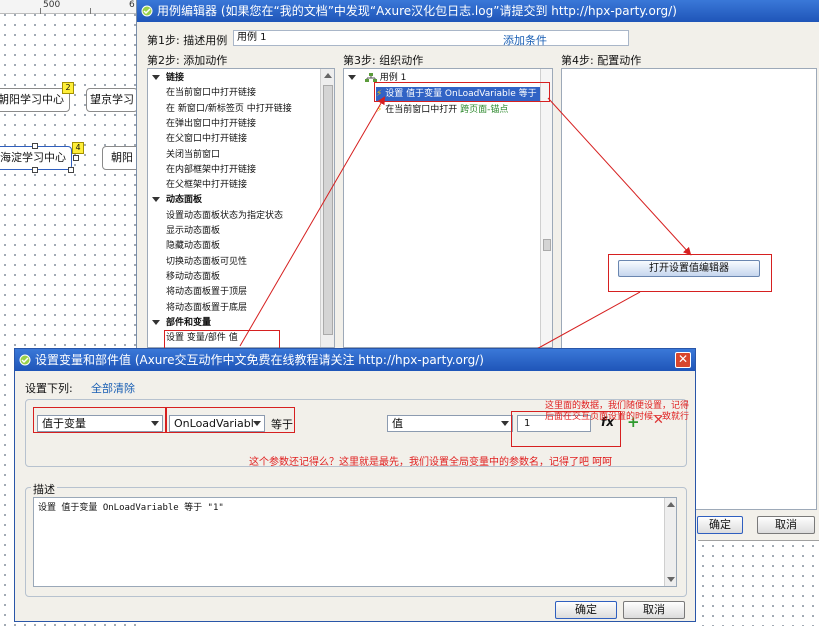 The width and height of the screenshot is (819, 626). What do you see at coordinates (100, 423) in the screenshot?
I see `target-type-select: 值于变量` at bounding box center [100, 423].